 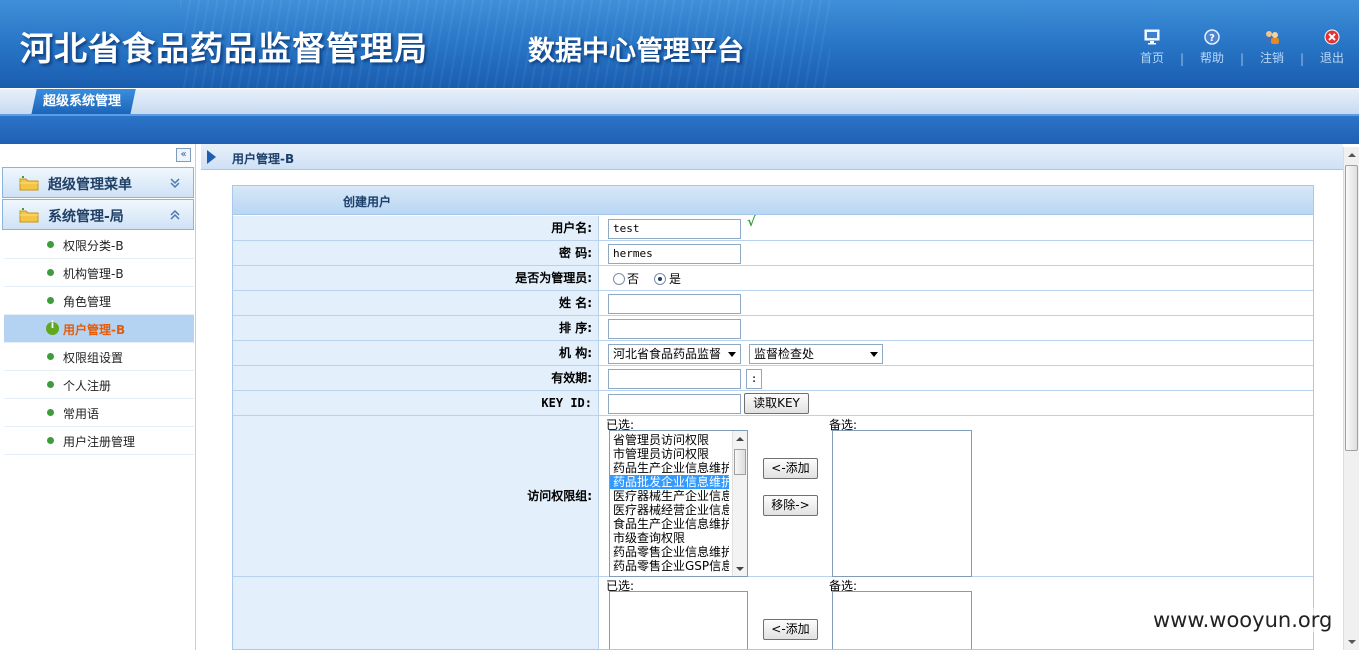 I want to click on keyid-label: KEY ID:, so click(x=416, y=403).